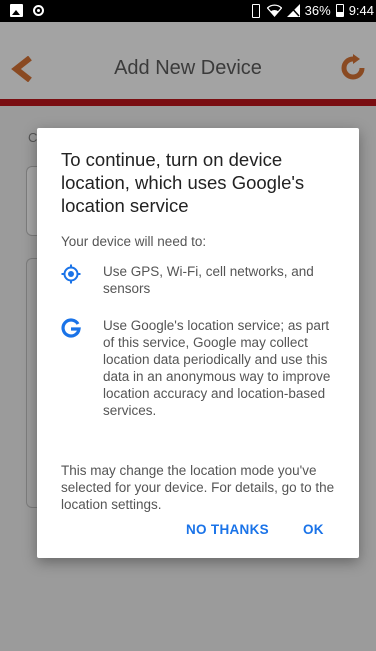 Image resolution: width=376 pixels, height=651 pixels. I want to click on status-bar: 36% 9:44, so click(188, 11).